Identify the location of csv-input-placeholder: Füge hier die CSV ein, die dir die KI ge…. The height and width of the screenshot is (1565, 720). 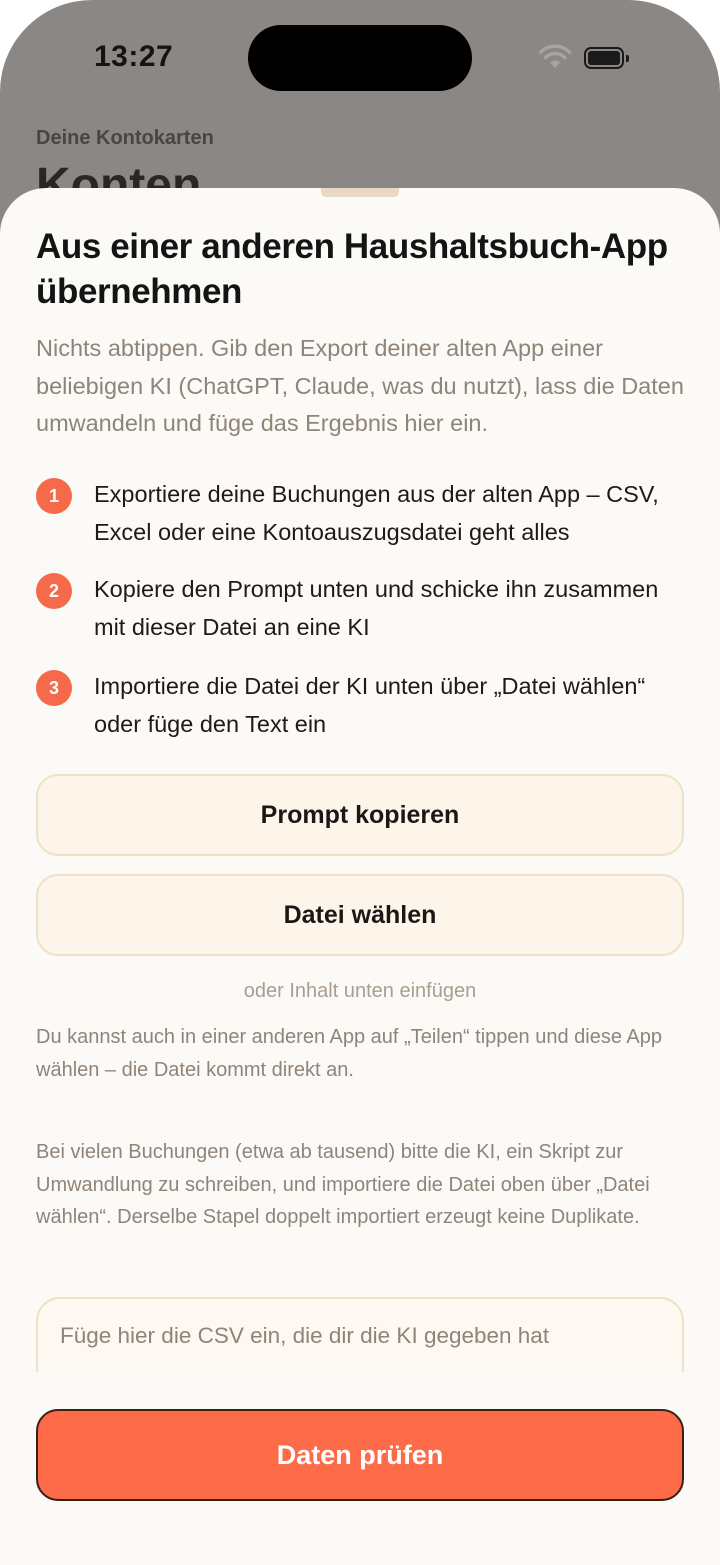
(305, 1335).